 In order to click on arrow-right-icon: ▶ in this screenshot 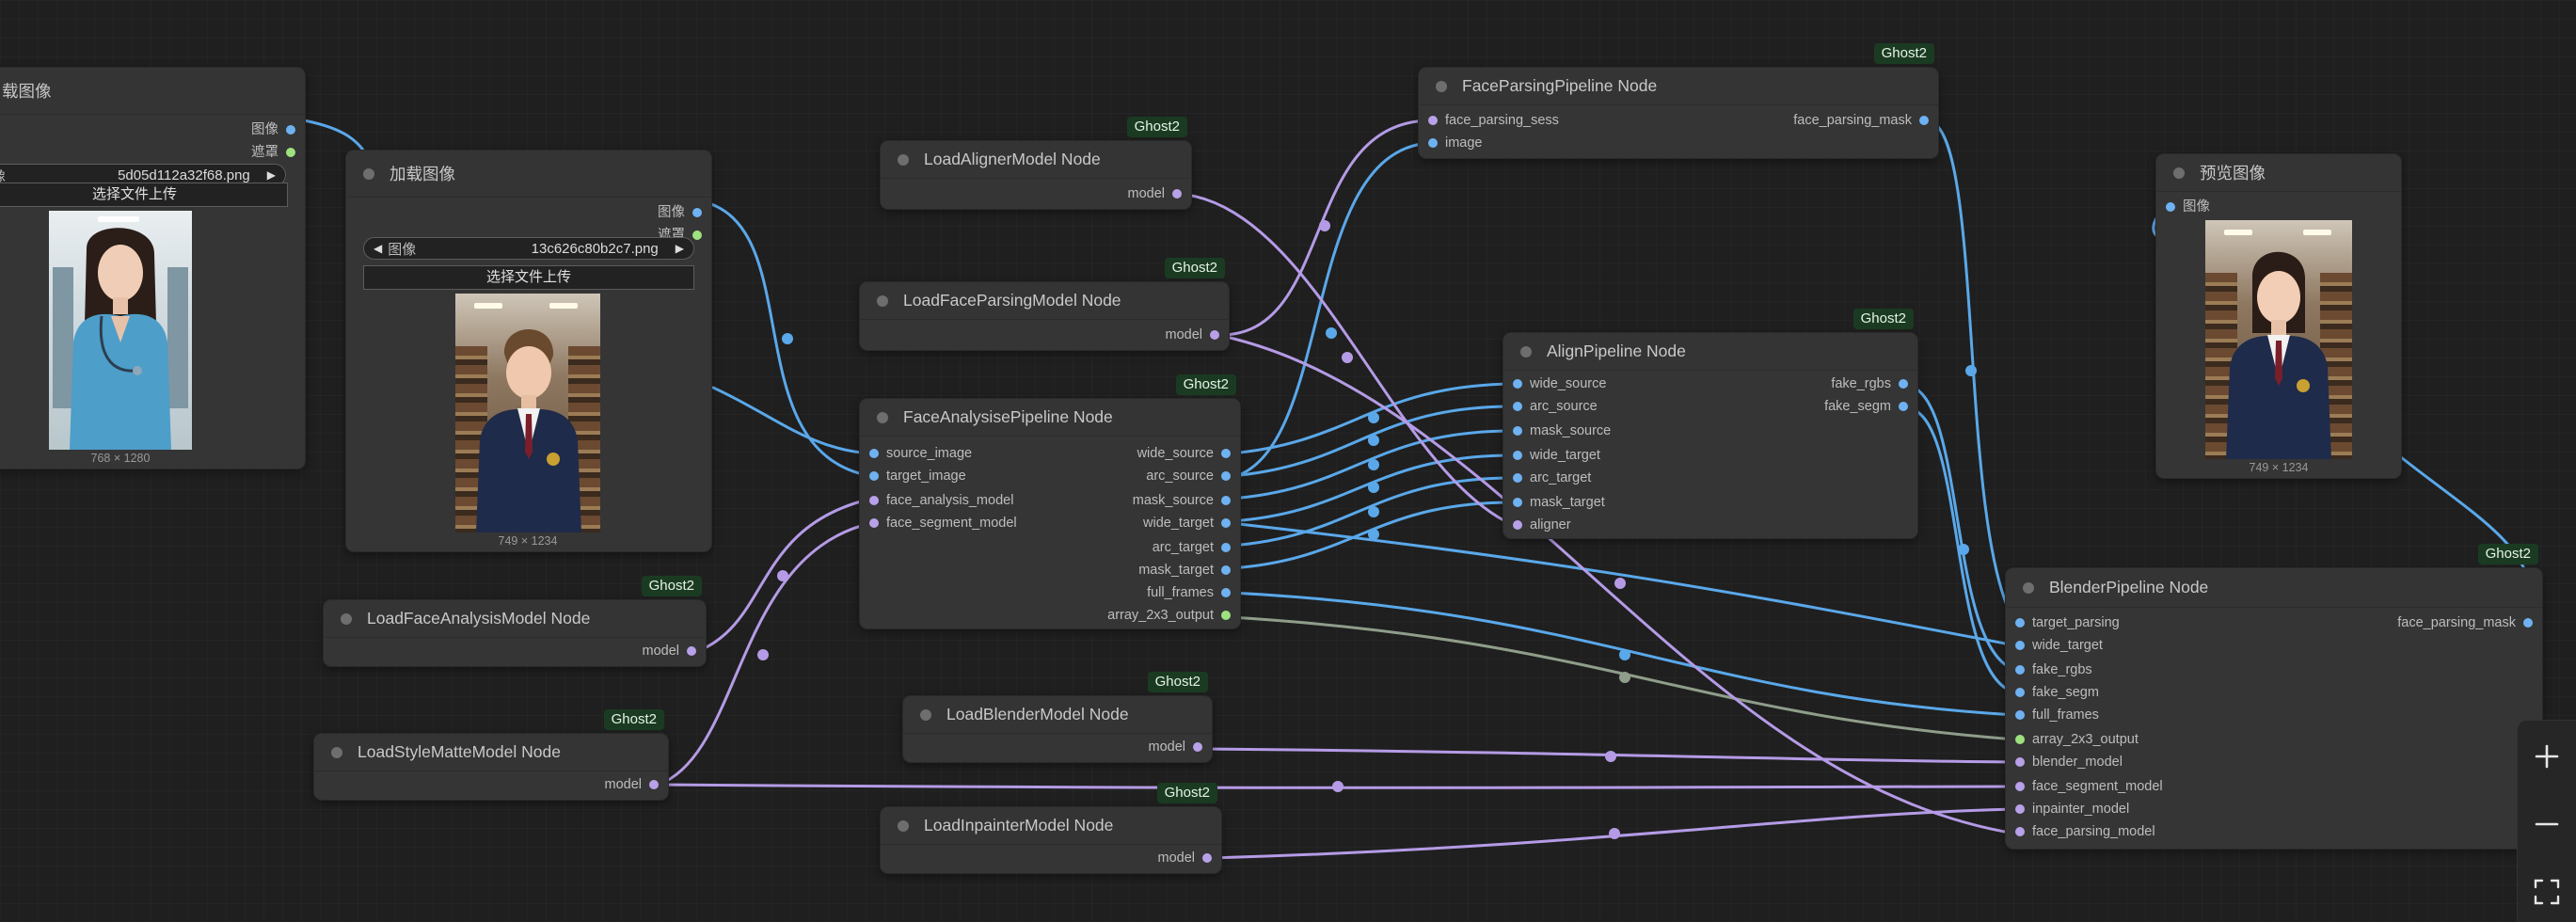, I will do `click(271, 175)`.